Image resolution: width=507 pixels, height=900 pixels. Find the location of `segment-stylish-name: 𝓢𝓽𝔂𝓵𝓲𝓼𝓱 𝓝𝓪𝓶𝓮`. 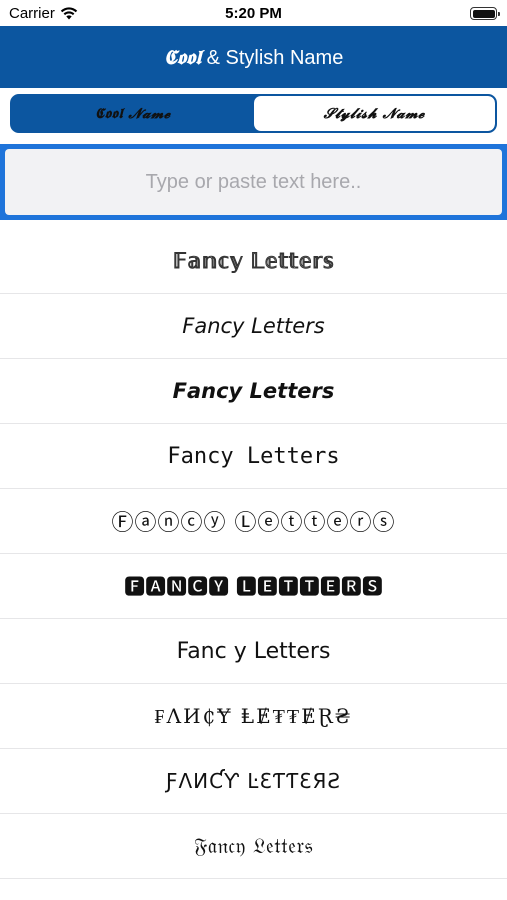

segment-stylish-name: 𝓢𝓽𝔂𝓵𝓲𝓼𝓱 𝓝𝓪𝓶𝓮 is located at coordinates (374, 113).